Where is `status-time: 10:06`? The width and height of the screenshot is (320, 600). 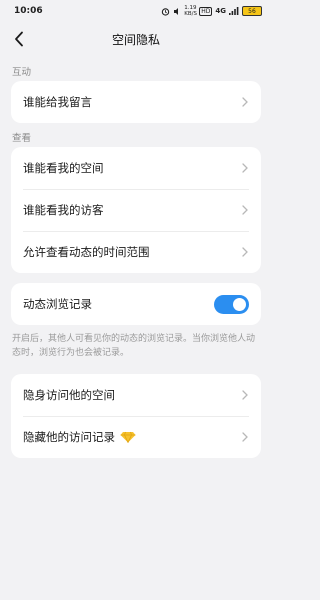 status-time: 10:06 is located at coordinates (28, 11).